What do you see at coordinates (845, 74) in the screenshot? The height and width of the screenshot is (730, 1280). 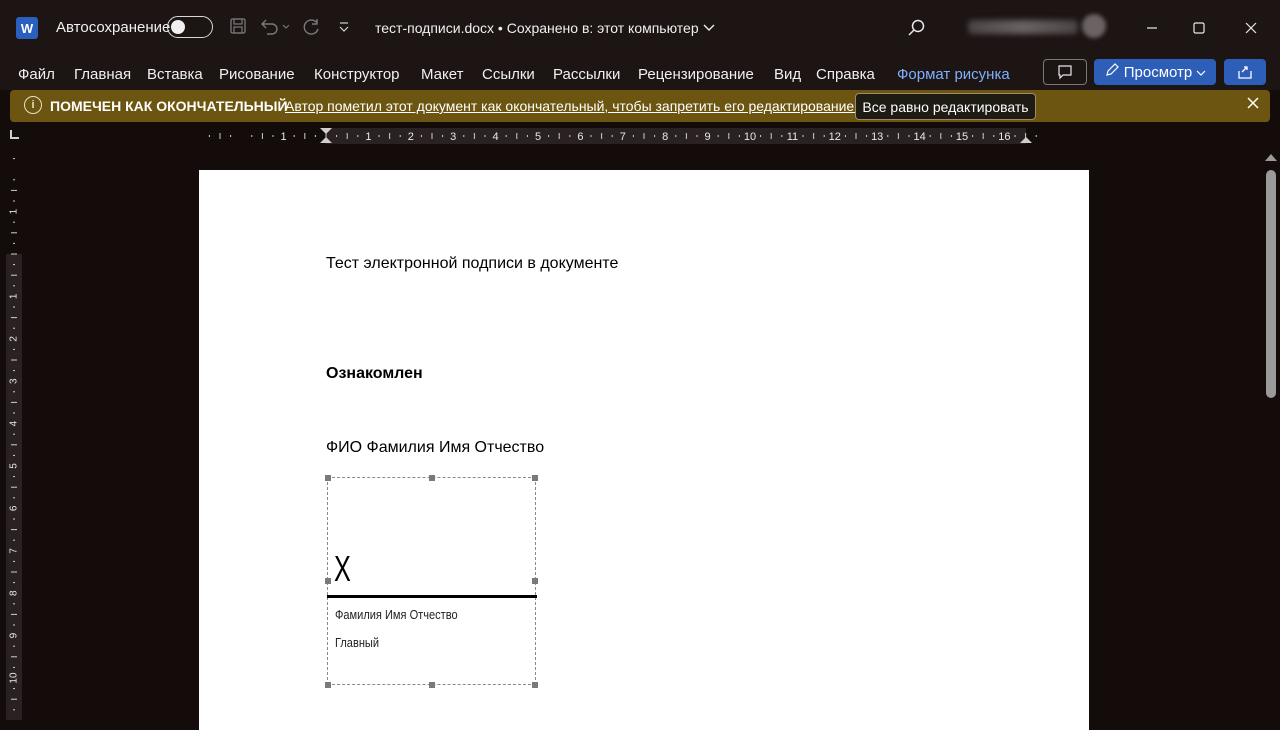 I see `tab-help: Справка` at bounding box center [845, 74].